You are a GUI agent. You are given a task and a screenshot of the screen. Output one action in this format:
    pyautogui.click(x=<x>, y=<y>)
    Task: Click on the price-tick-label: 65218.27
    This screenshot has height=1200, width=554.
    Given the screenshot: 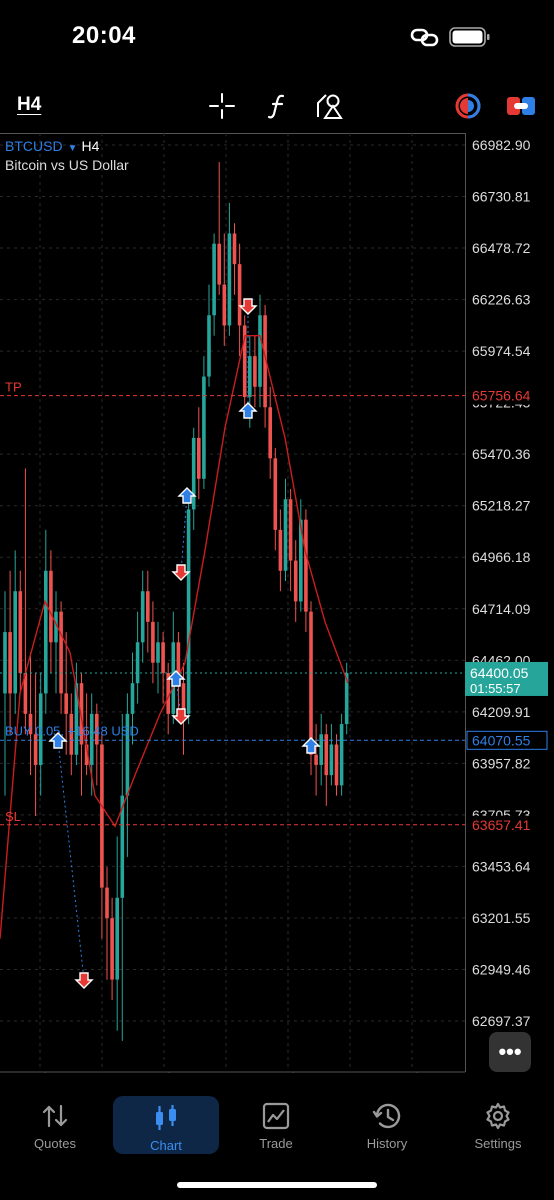 What is the action you would take?
    pyautogui.click(x=501, y=506)
    